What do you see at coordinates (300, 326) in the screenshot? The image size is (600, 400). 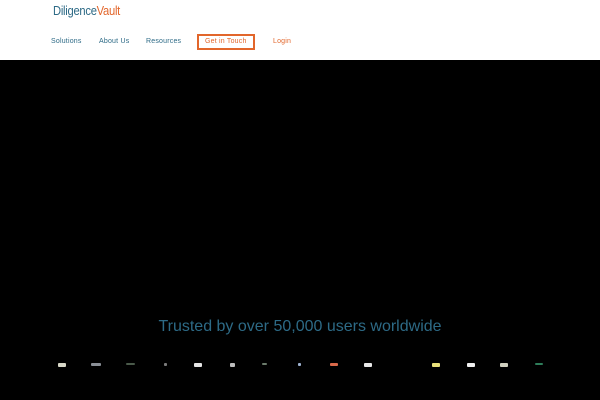 I see `trusted-by-heading: Trusted by over 50,000 users worldwide` at bounding box center [300, 326].